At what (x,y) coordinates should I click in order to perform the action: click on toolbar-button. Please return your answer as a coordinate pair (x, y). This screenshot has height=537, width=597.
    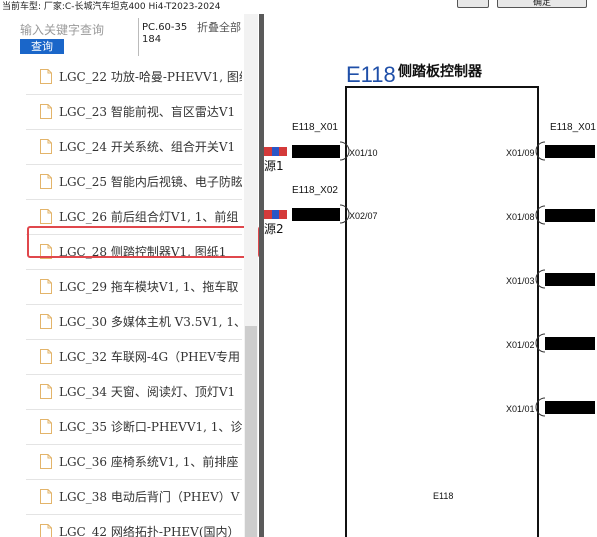
    Looking at the image, I should click on (473, 4).